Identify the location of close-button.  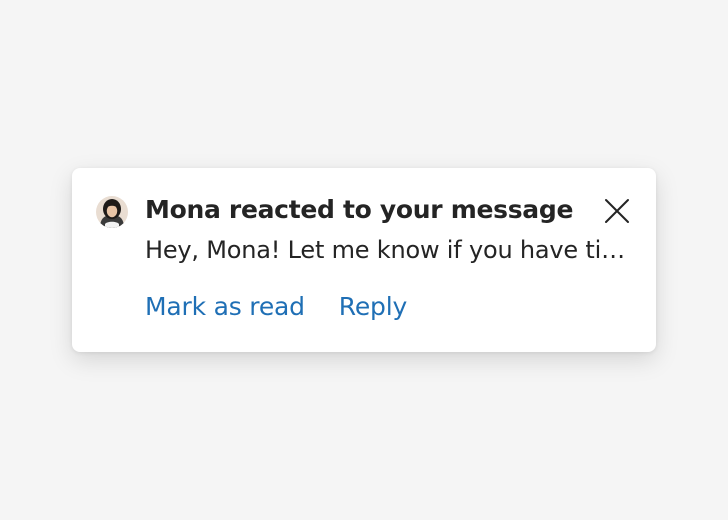
(617, 211).